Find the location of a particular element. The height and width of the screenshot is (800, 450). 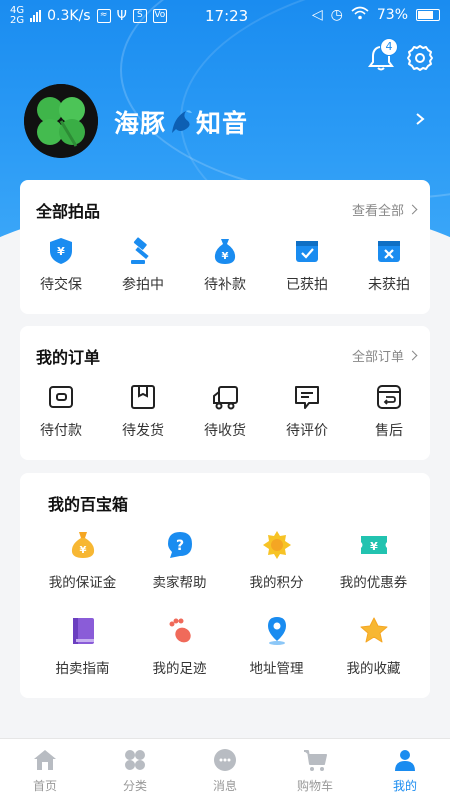

tab-home: 首页 is located at coordinates (45, 769).